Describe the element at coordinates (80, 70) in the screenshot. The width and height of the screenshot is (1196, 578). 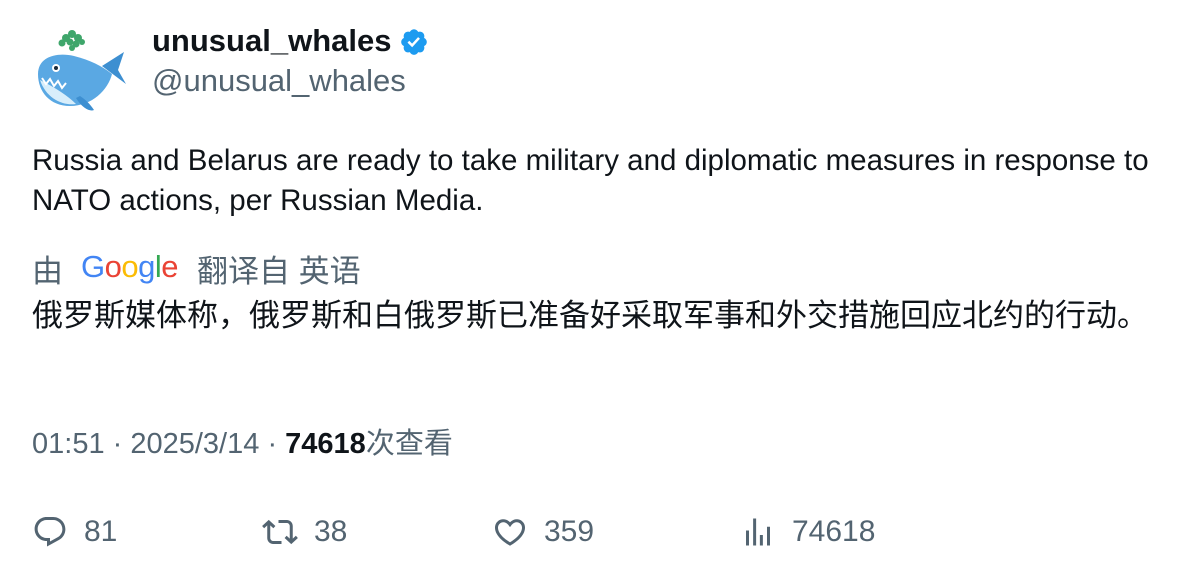
I see `whale-avatar-icon` at that location.